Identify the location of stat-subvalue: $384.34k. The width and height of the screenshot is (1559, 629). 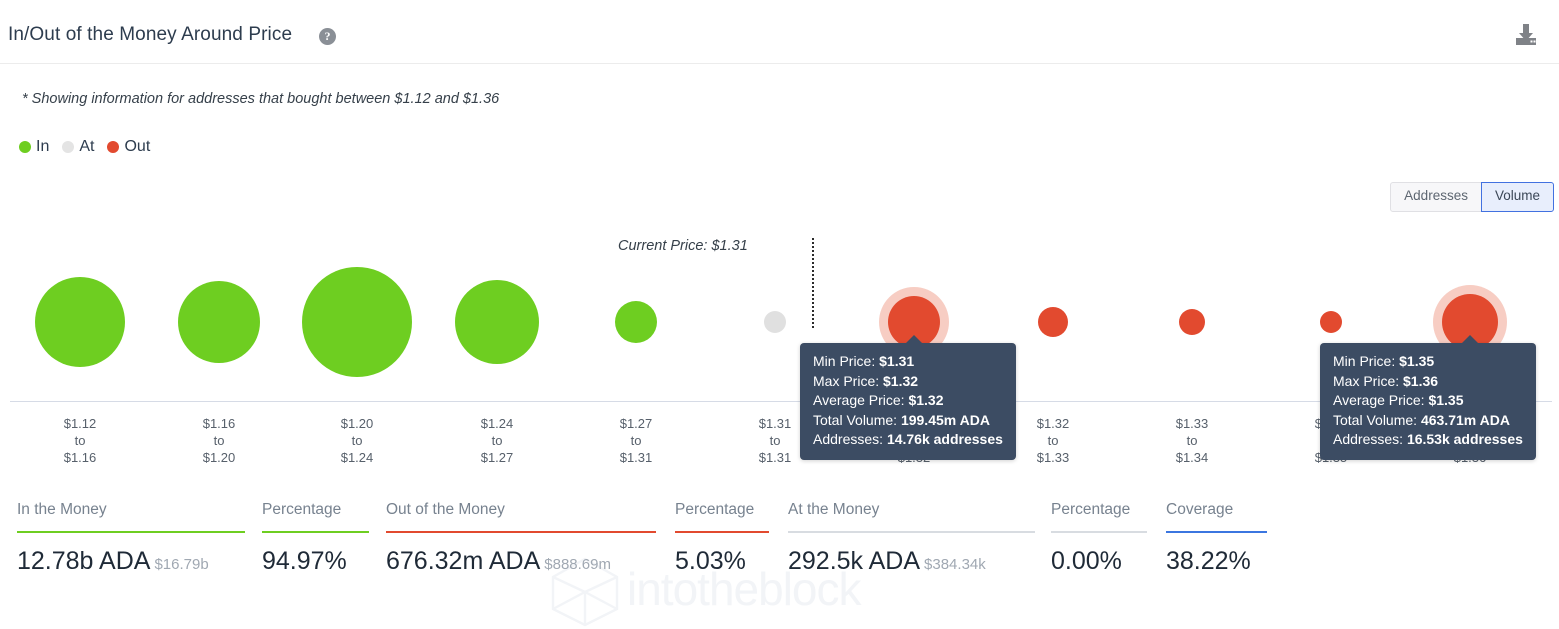
(955, 564).